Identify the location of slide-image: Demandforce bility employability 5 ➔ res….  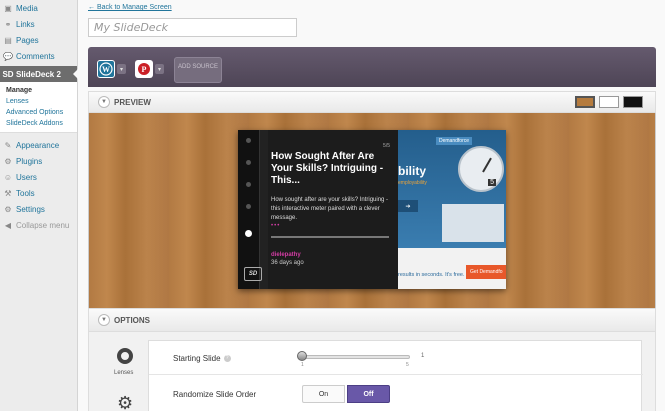
(452, 209).